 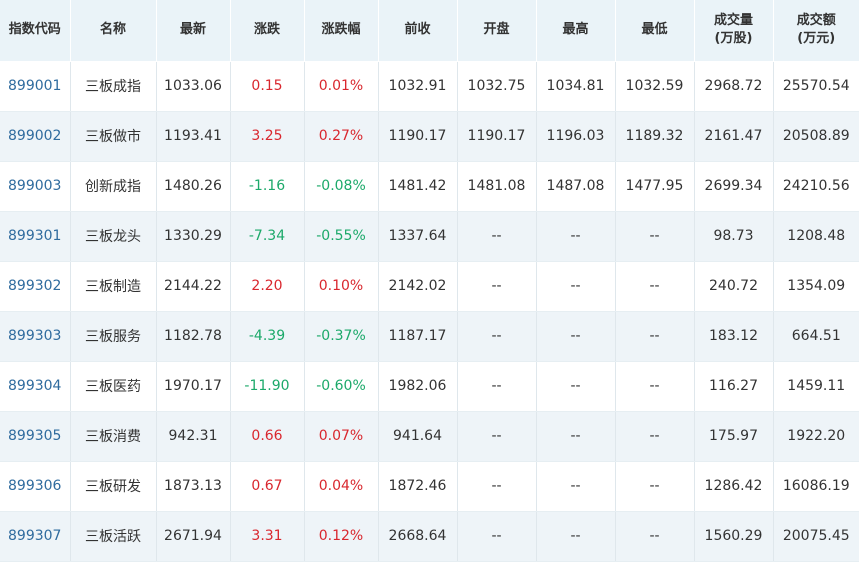 I want to click on header-label: 成交额, so click(x=816, y=21).